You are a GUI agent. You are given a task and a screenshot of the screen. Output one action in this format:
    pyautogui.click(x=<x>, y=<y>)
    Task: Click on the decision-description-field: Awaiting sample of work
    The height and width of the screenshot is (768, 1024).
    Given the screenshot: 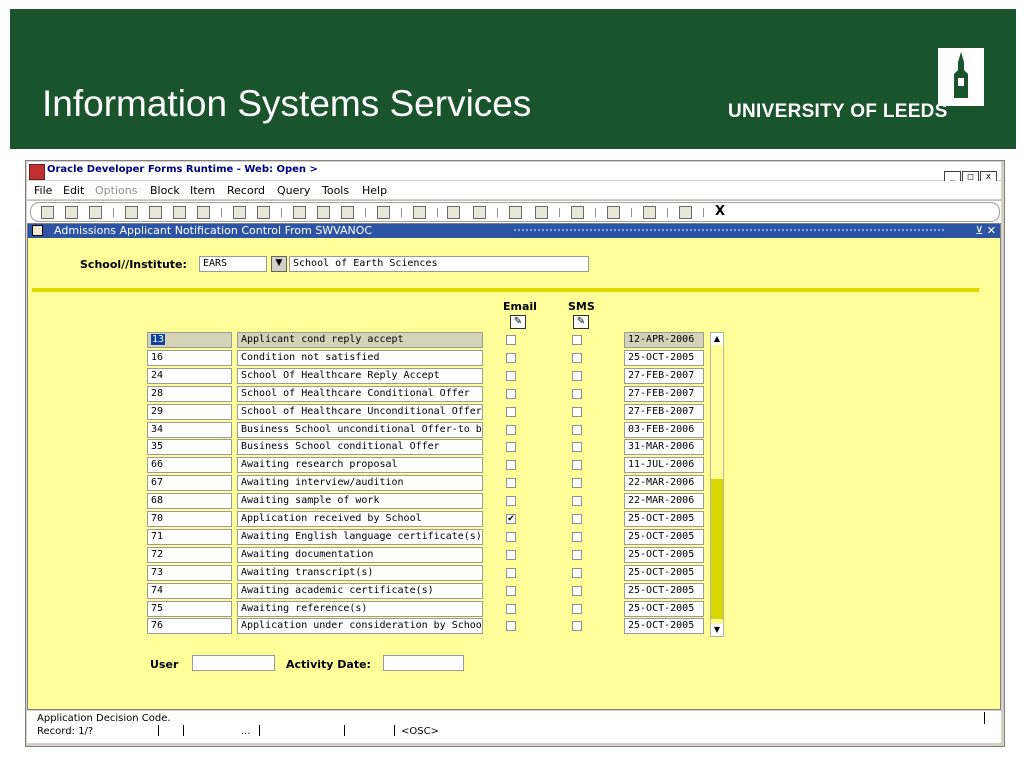 What is the action you would take?
    pyautogui.click(x=360, y=501)
    